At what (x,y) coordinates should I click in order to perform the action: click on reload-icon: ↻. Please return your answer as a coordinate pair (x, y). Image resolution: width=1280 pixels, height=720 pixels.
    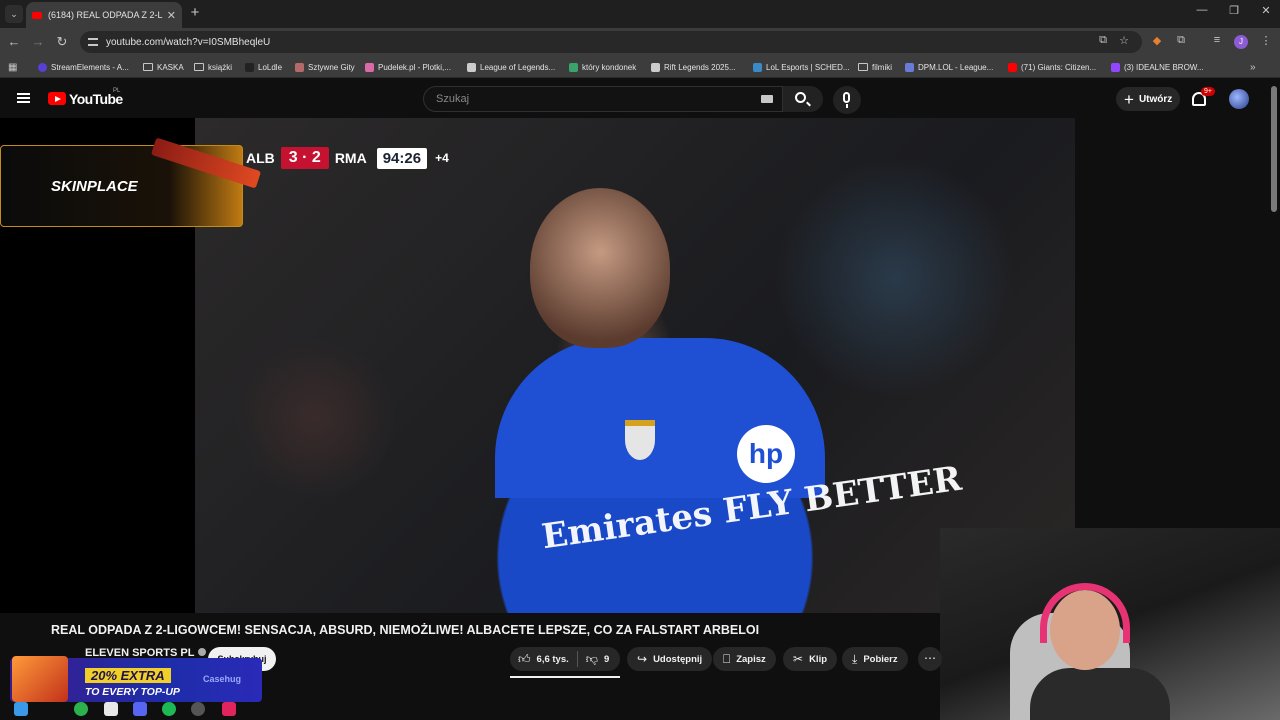
    Looking at the image, I should click on (62, 42).